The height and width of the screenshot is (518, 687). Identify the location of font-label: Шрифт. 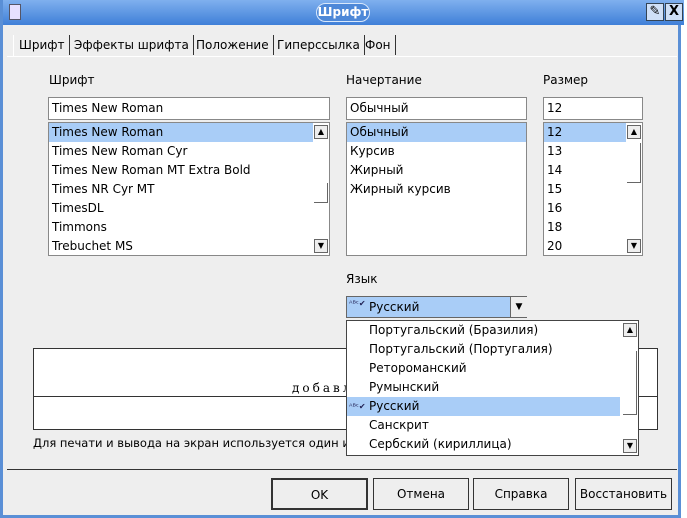
(72, 80).